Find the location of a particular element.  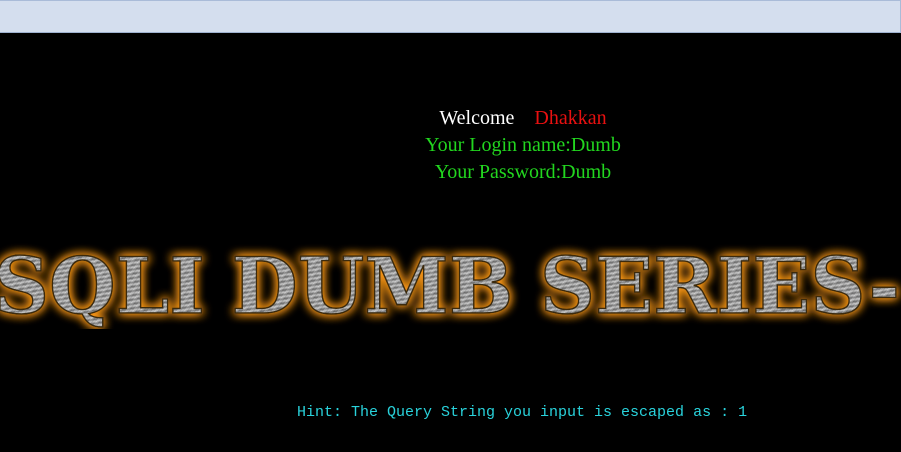

welcome-user-name: Dhakkan is located at coordinates (570, 118).